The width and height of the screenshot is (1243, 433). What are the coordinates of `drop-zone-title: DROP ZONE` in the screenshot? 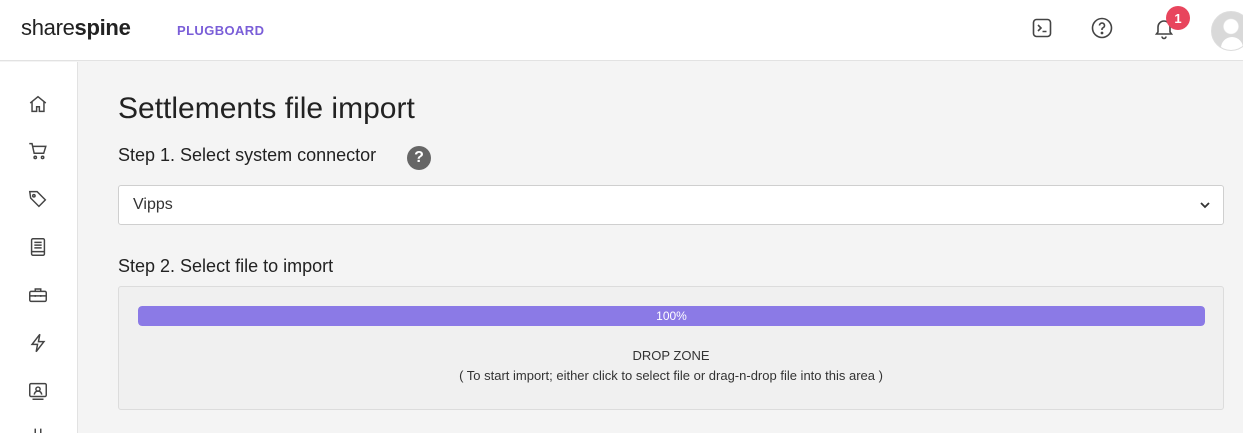 It's located at (671, 355).